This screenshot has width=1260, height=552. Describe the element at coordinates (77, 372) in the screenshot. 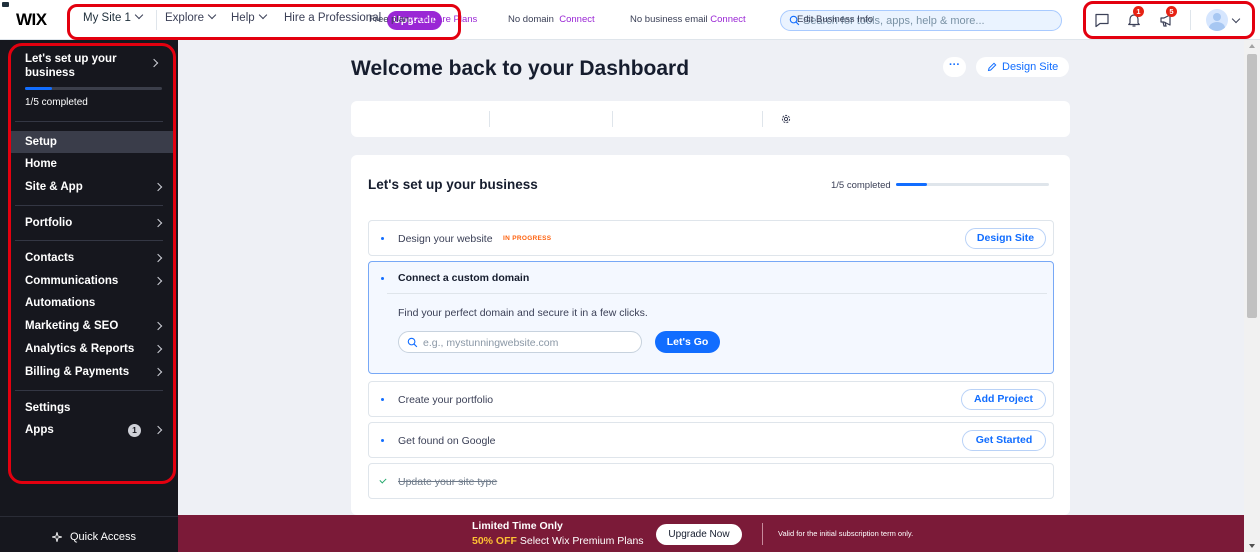

I see `sidebar-item-label: Billing & Payments` at that location.